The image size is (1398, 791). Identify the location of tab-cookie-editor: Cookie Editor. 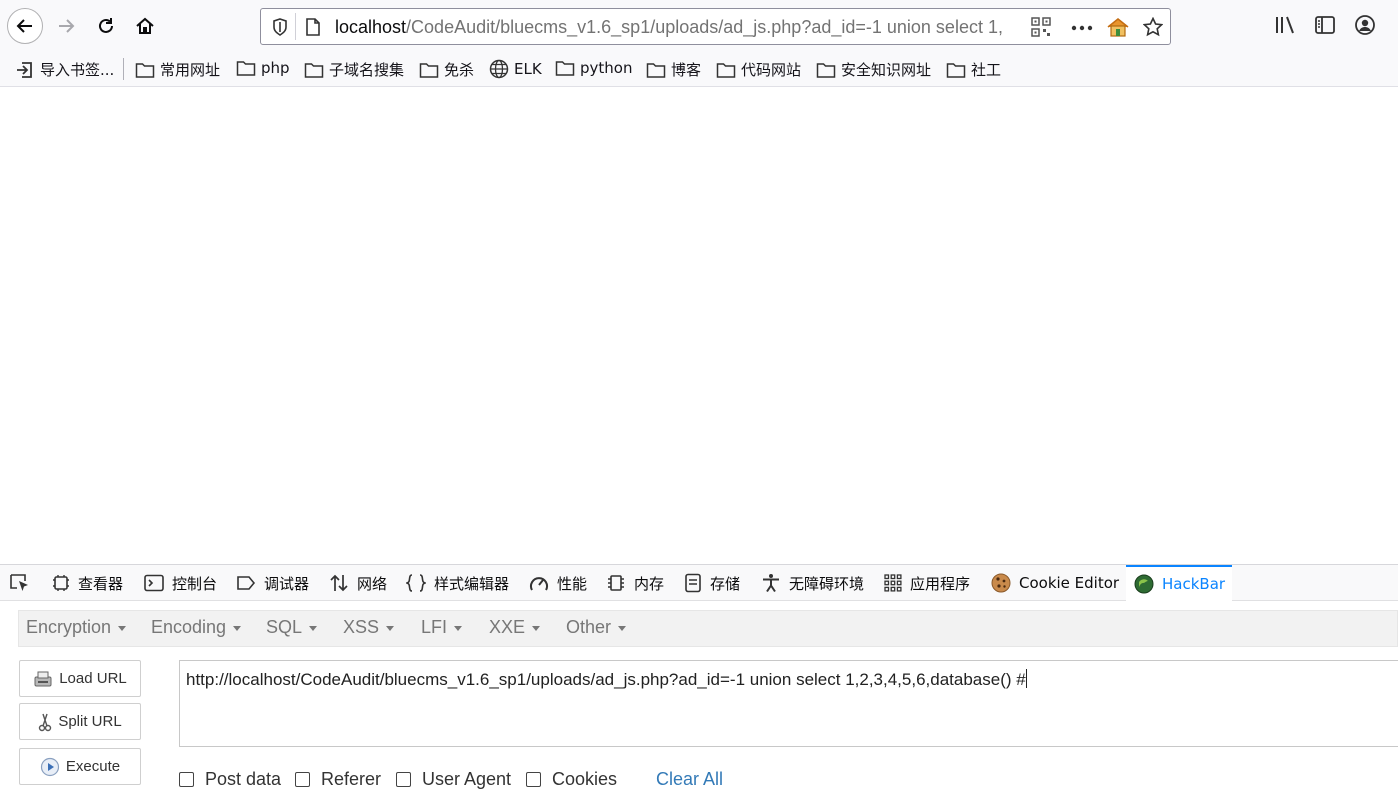
(1055, 583).